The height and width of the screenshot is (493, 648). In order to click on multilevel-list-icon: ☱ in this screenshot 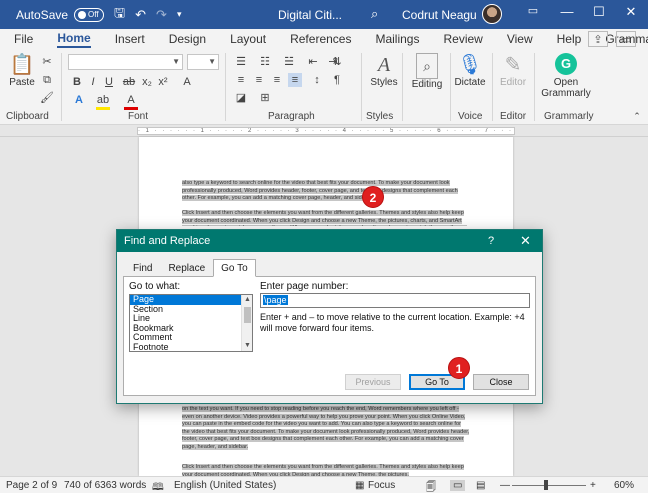, I will do `click(289, 62)`.